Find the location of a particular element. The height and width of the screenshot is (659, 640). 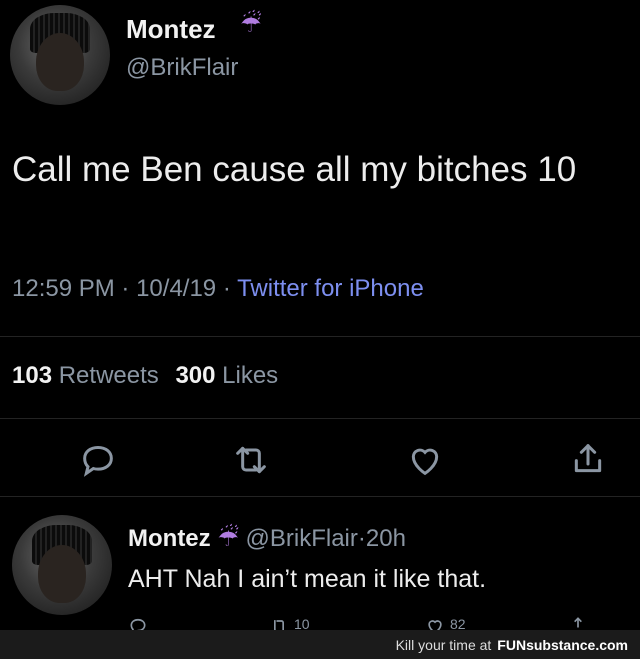

author-avatar is located at coordinates (60, 55).